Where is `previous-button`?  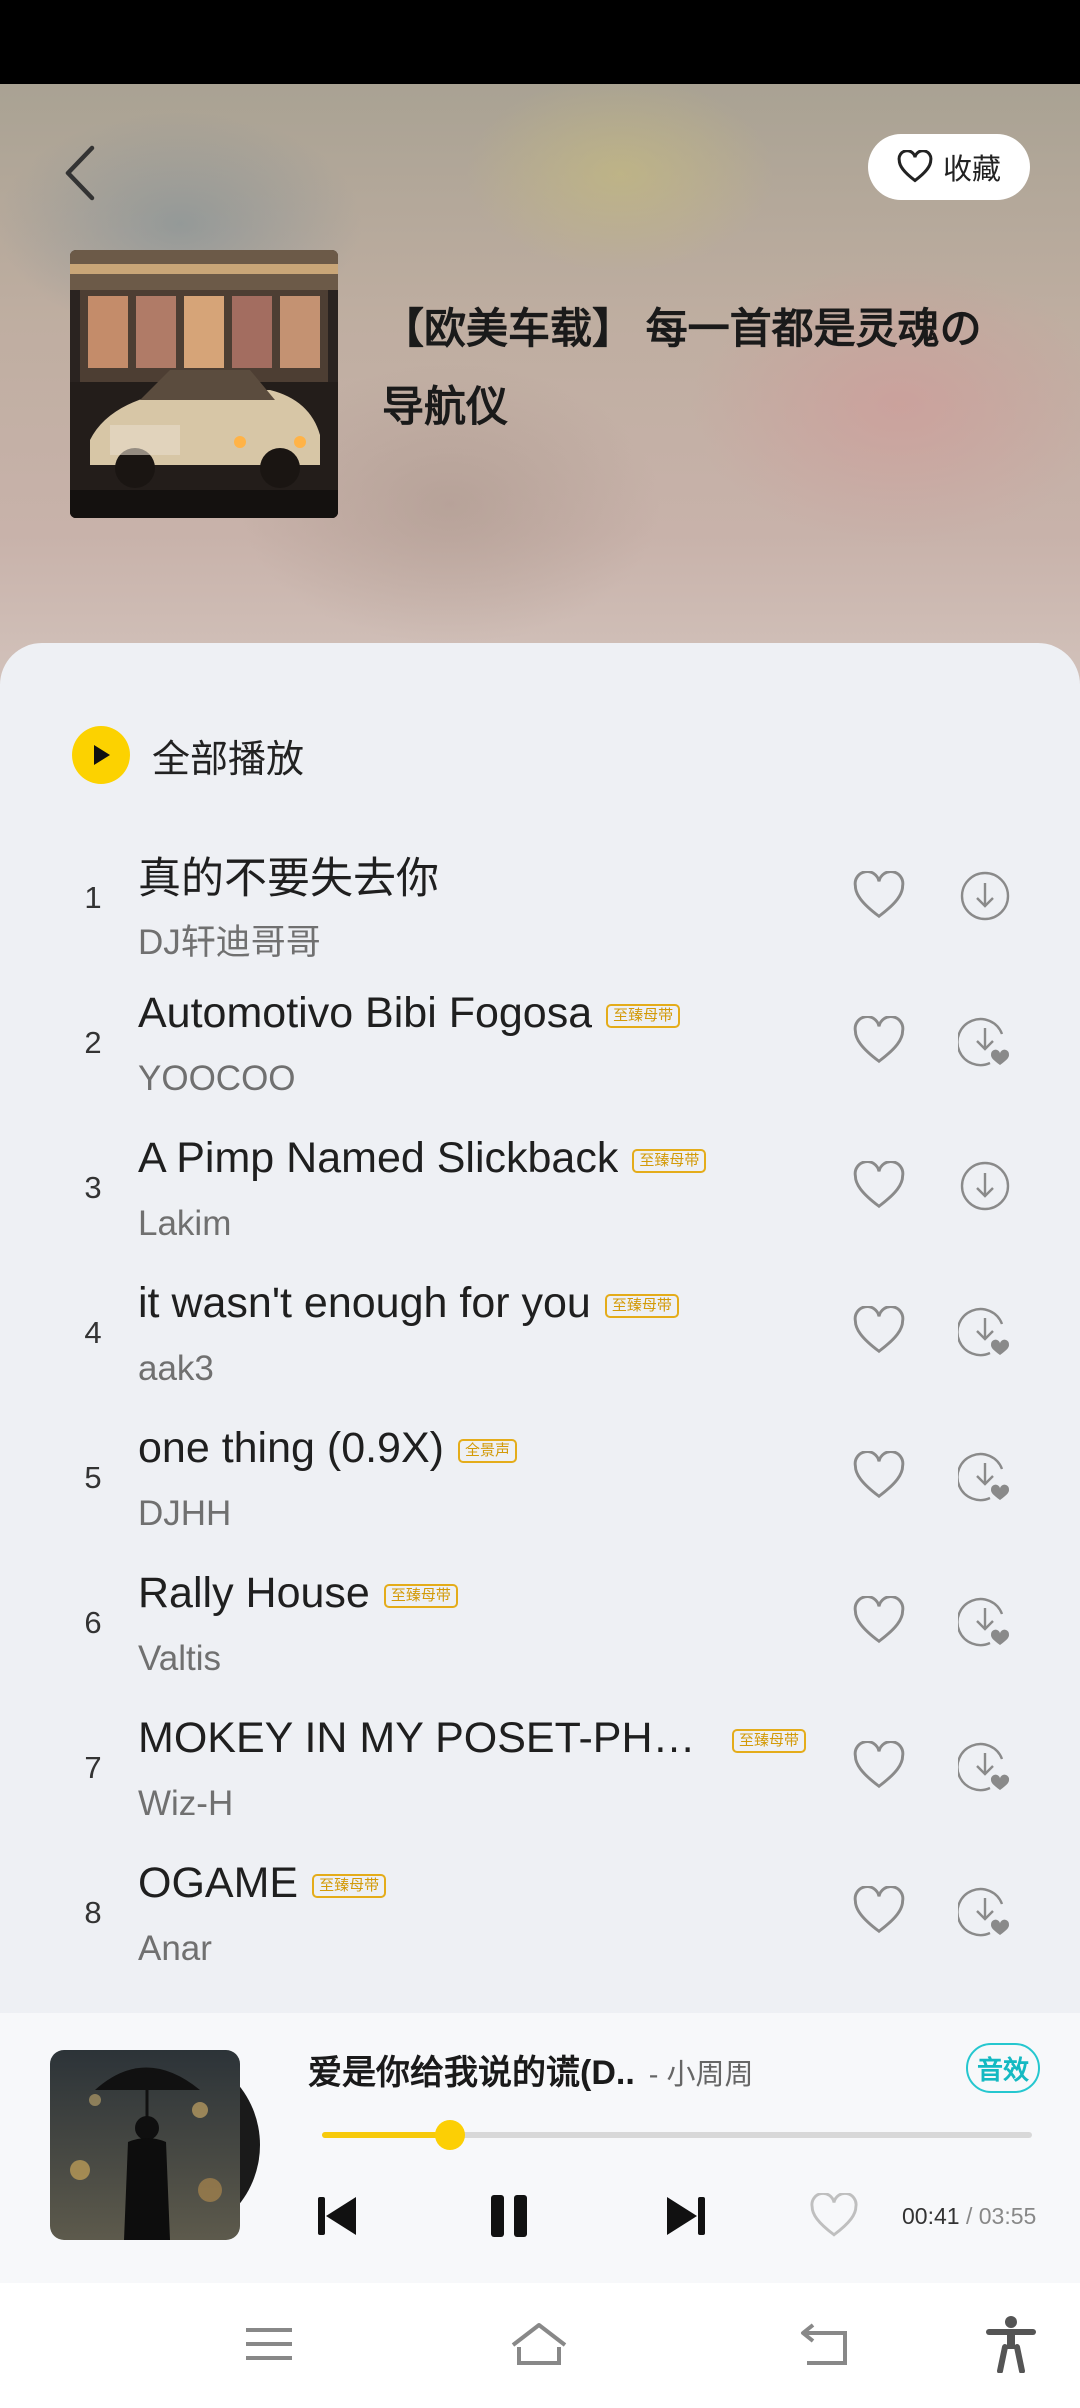 previous-button is located at coordinates (337, 2216).